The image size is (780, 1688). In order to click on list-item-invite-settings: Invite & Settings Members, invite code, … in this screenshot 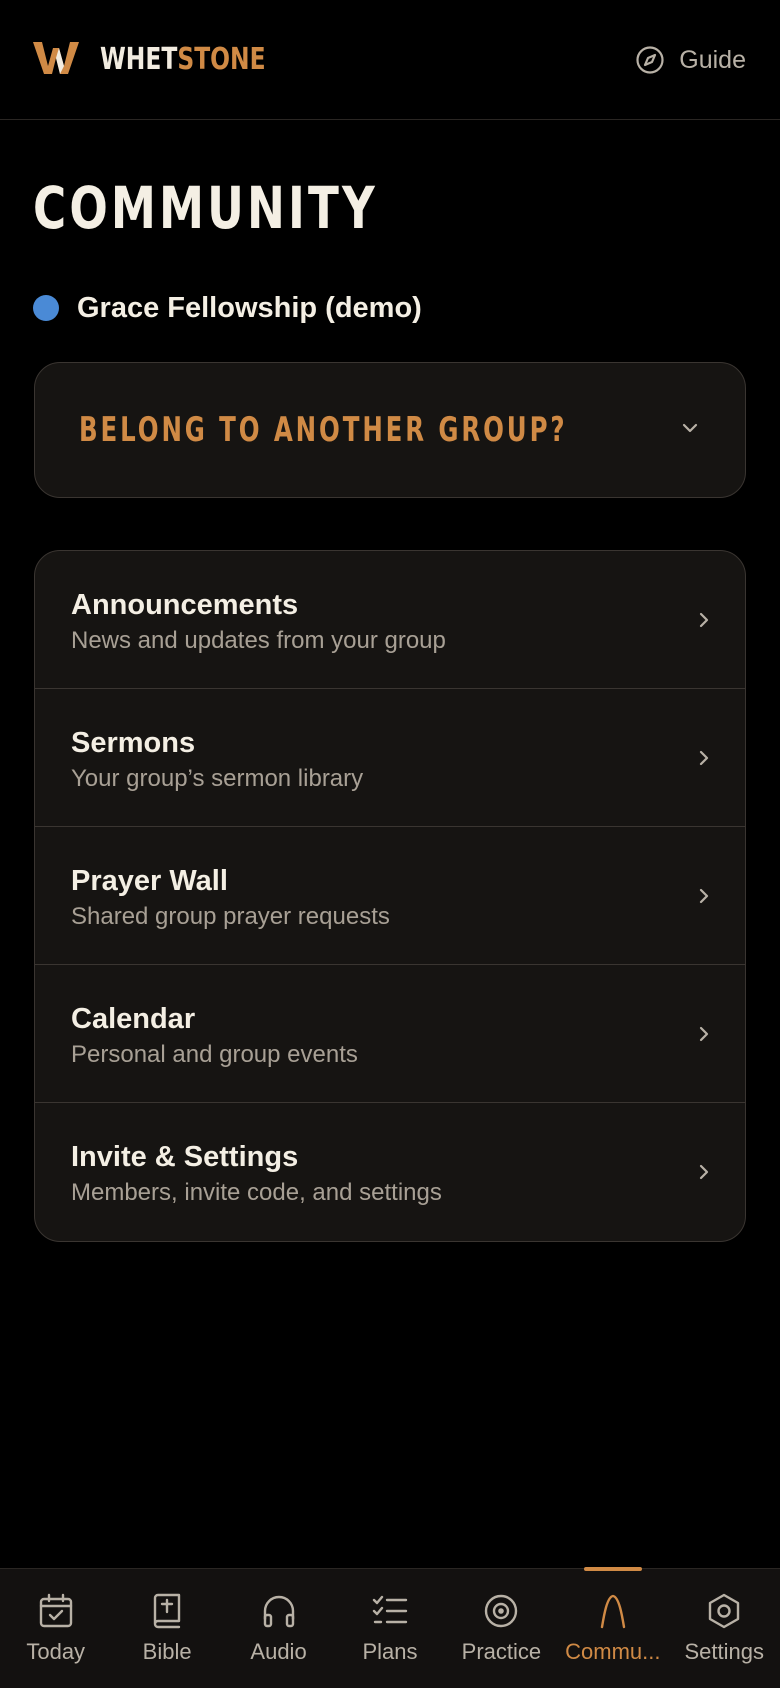, I will do `click(390, 1172)`.